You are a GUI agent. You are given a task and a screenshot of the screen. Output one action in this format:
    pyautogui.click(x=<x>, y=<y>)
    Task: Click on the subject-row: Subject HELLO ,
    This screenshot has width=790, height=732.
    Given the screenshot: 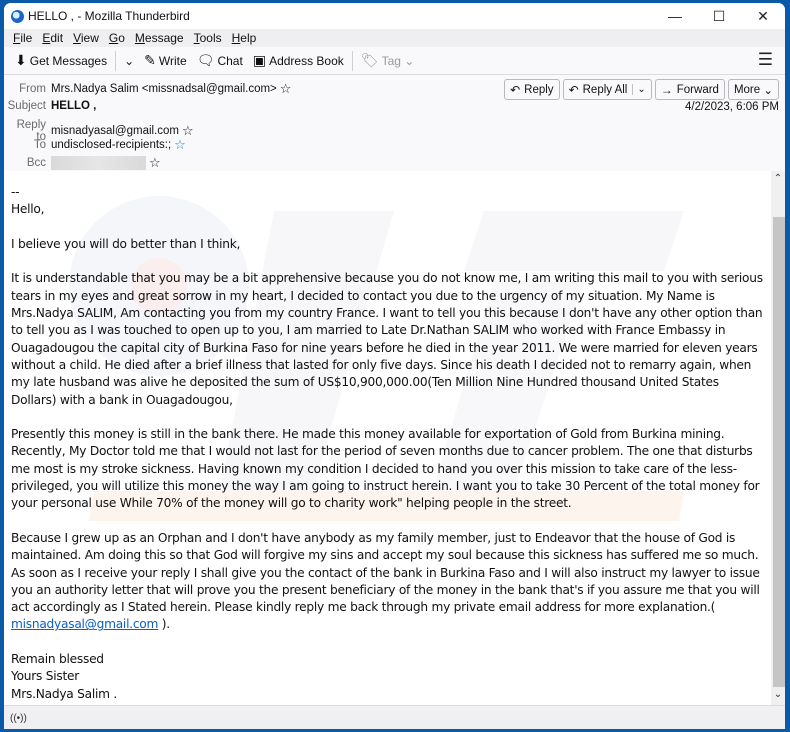 What is the action you would take?
    pyautogui.click(x=50, y=106)
    